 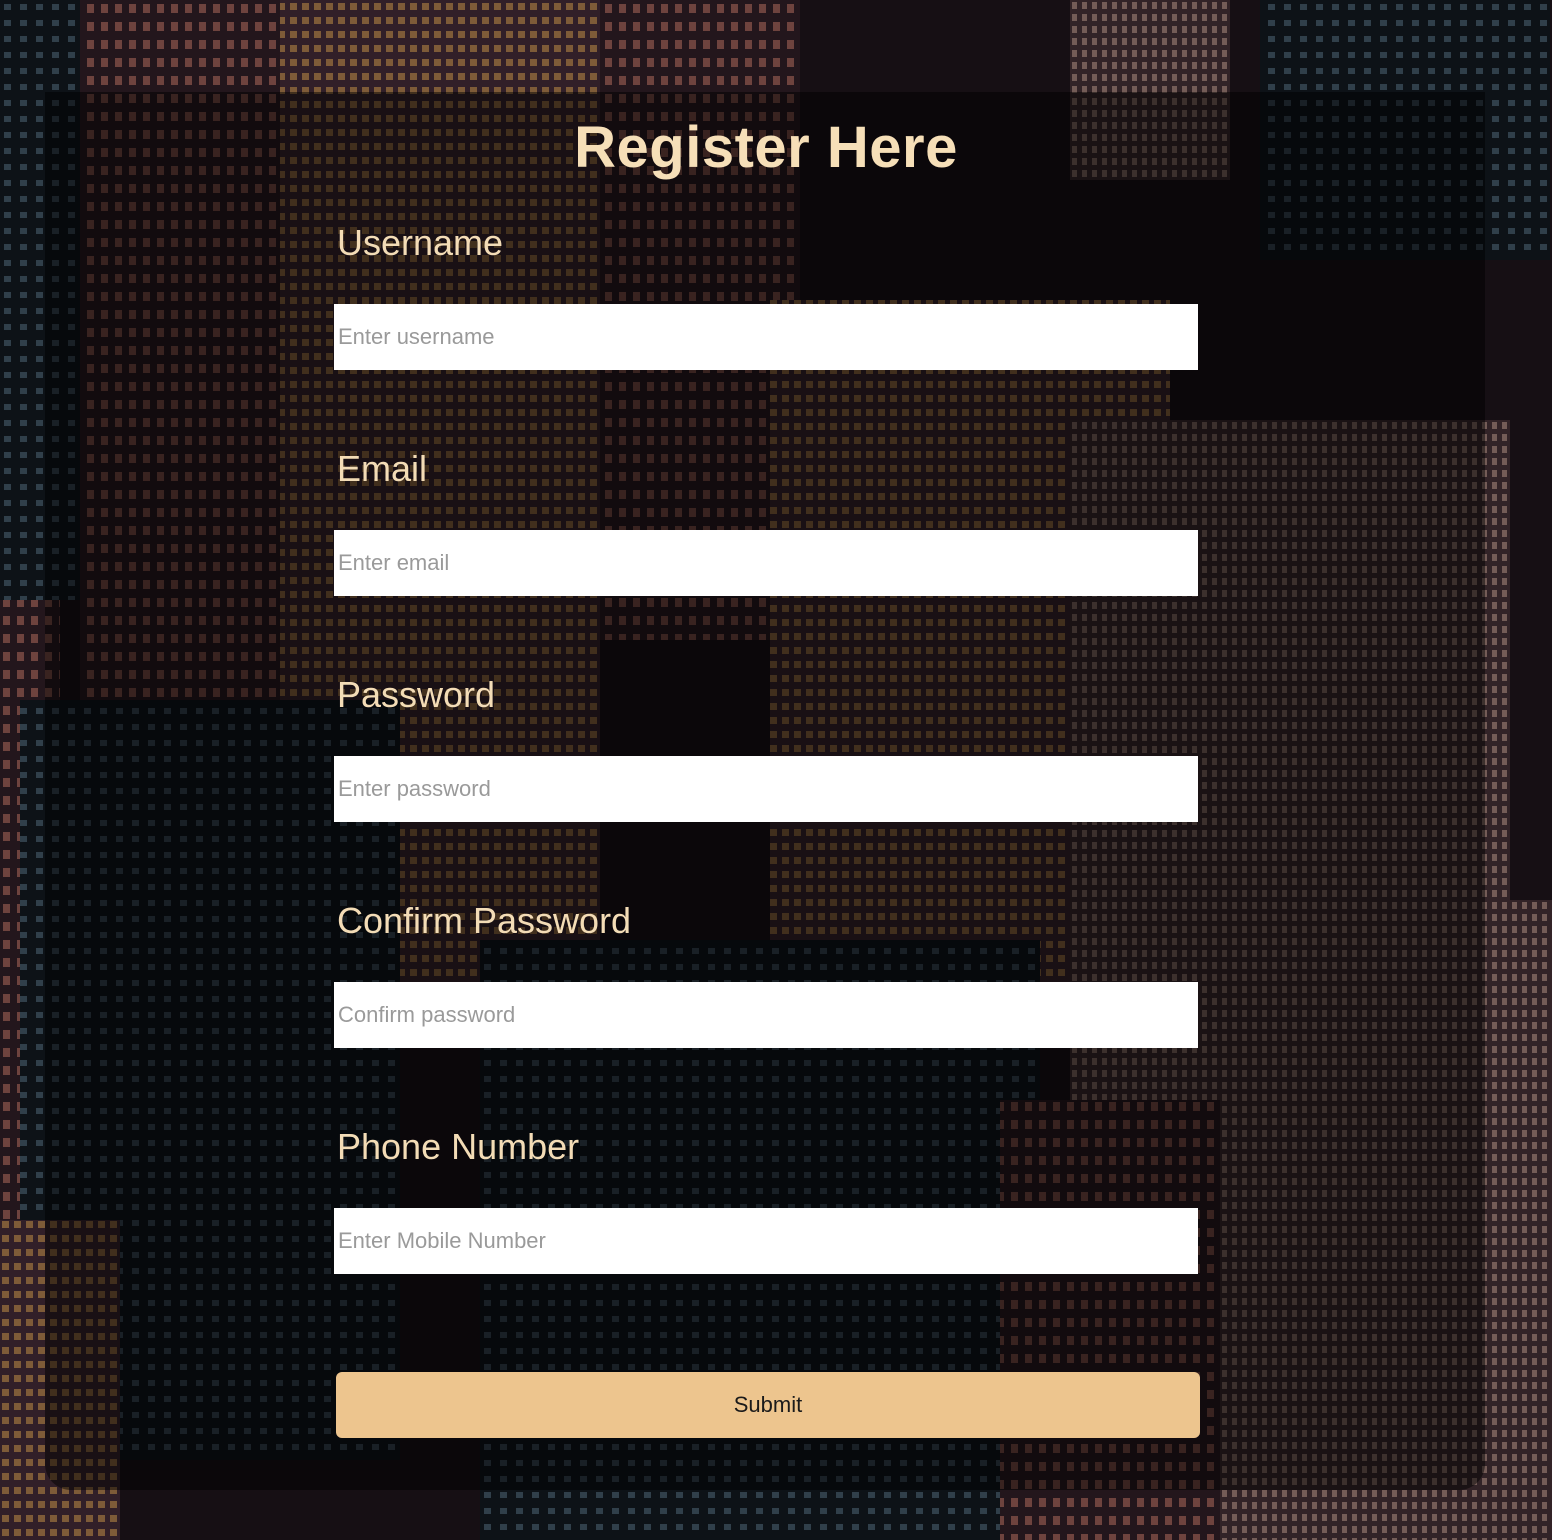 I want to click on email-label: Email, so click(x=382, y=468).